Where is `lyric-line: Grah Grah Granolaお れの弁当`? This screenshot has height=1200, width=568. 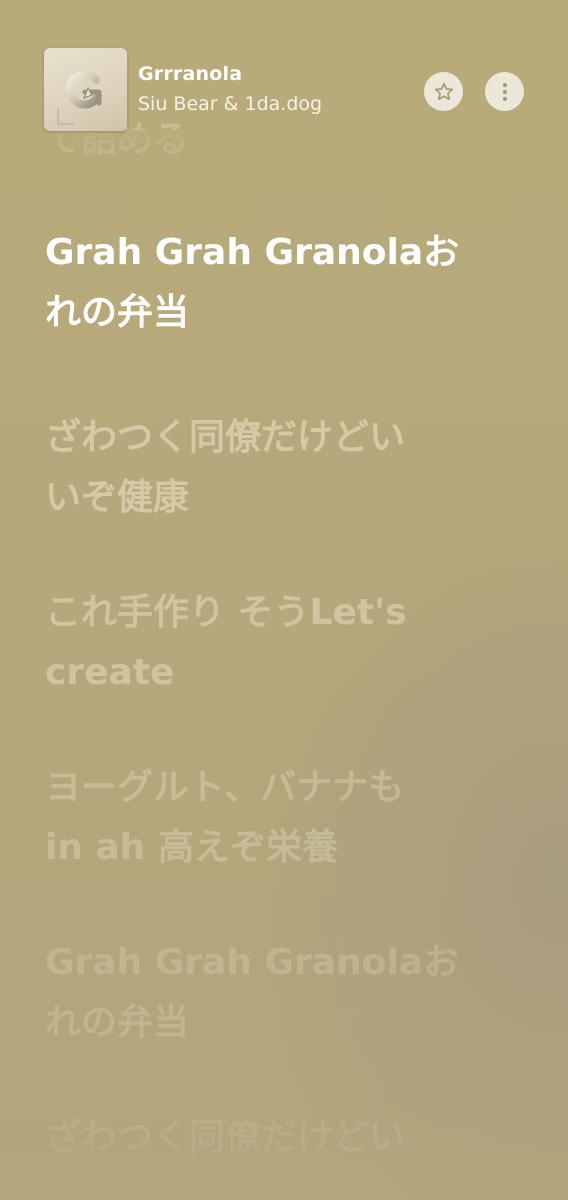
lyric-line: Grah Grah Granolaお れの弁当 is located at coordinates (285, 993).